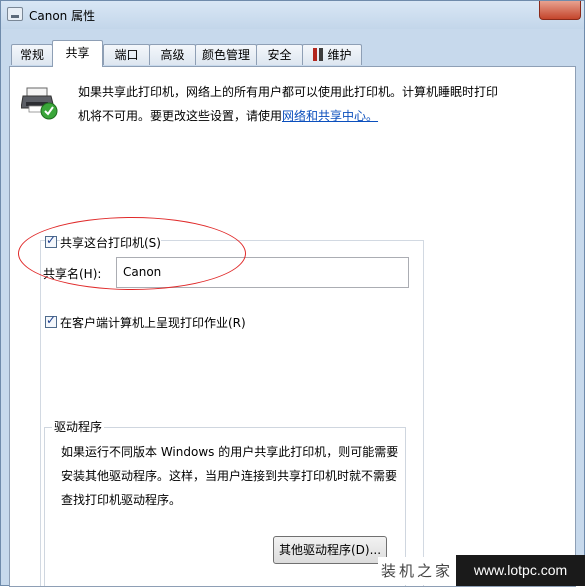 This screenshot has width=585, height=587. I want to click on tab-strip: 常规 共享 端口 高级 颜色管理 安全 维护, so click(292, 53).